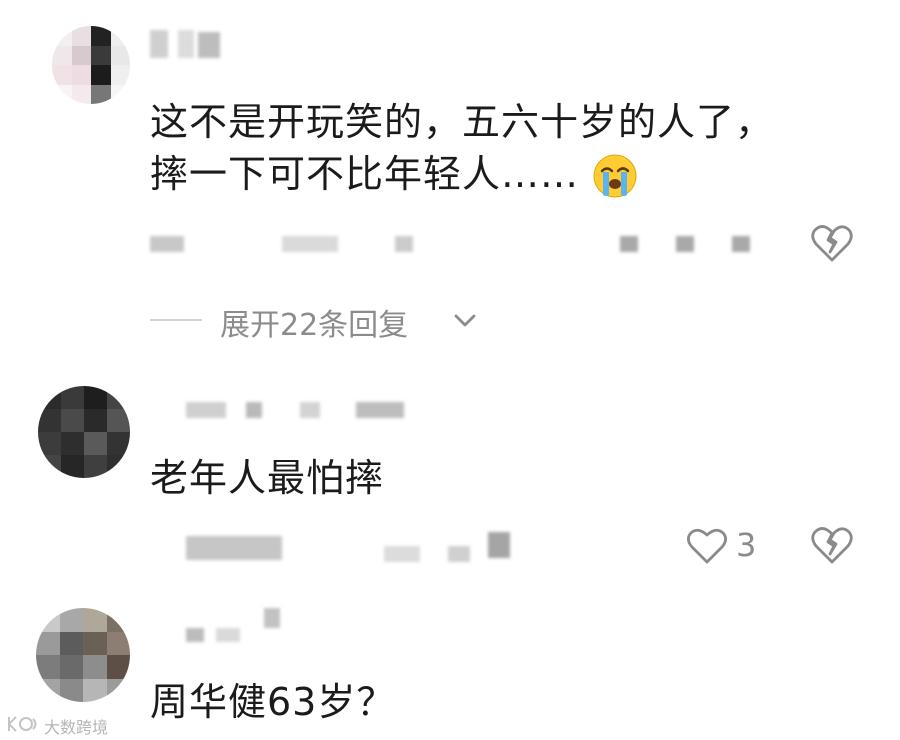  I want to click on comment-text-line-1: 这不是开玩笑的，五六十岁的人了，, so click(462, 122).